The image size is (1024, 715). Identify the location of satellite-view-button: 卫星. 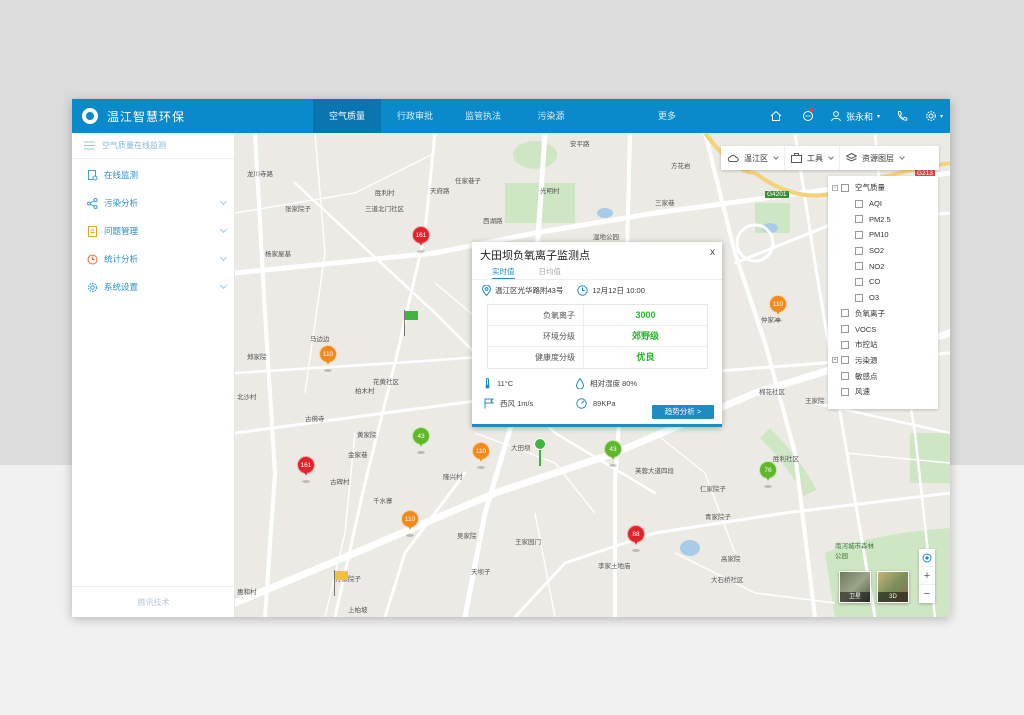
(855, 587).